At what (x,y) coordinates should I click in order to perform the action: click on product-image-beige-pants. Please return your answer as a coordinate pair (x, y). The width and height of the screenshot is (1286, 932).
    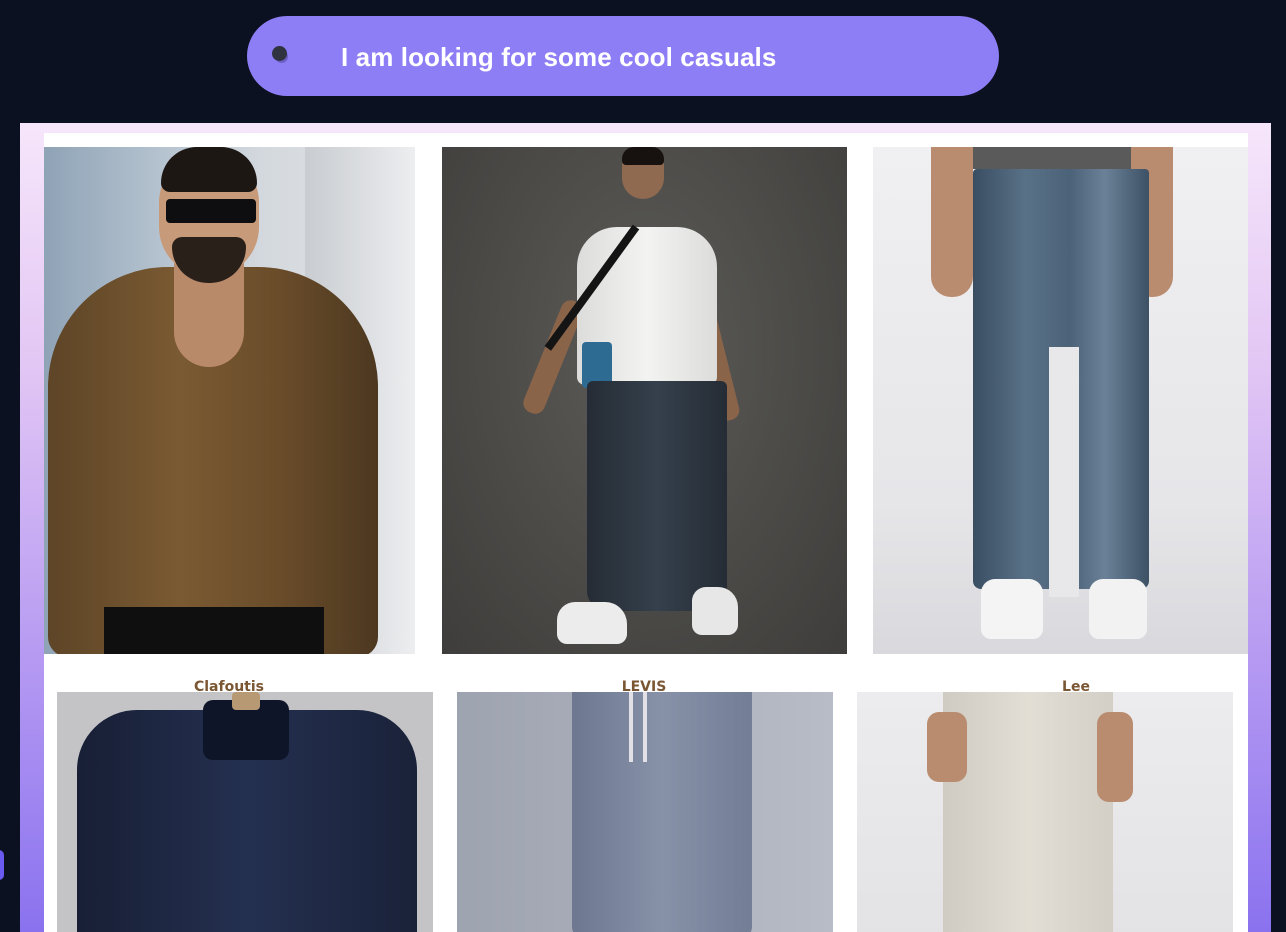
    Looking at the image, I should click on (1045, 812).